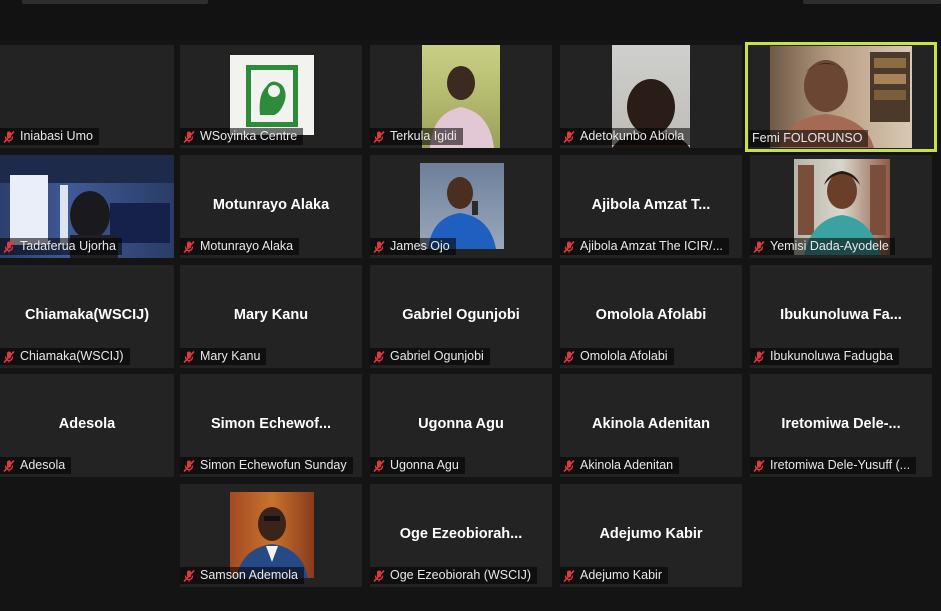 Image resolution: width=941 pixels, height=611 pixels. Describe the element at coordinates (632, 136) in the screenshot. I see `participant-name-text: Adetokunbo Abiola` at that location.